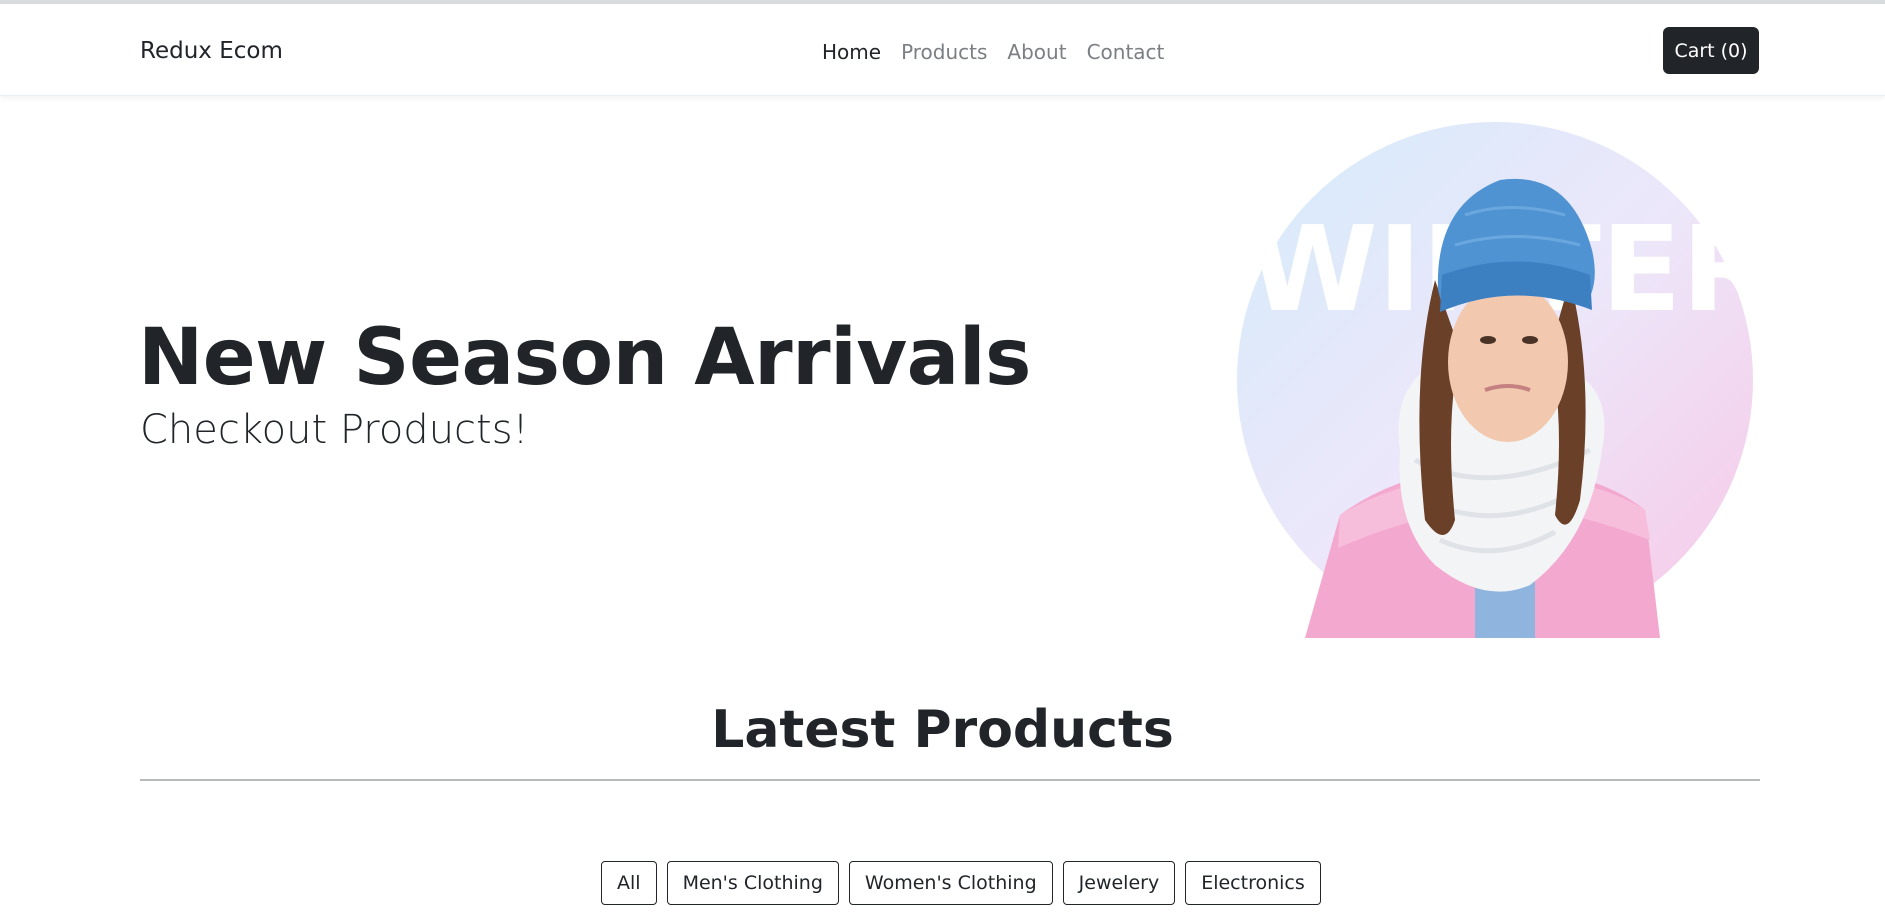  What do you see at coordinates (584, 358) in the screenshot?
I see `hero-title: New Season Arrivals` at bounding box center [584, 358].